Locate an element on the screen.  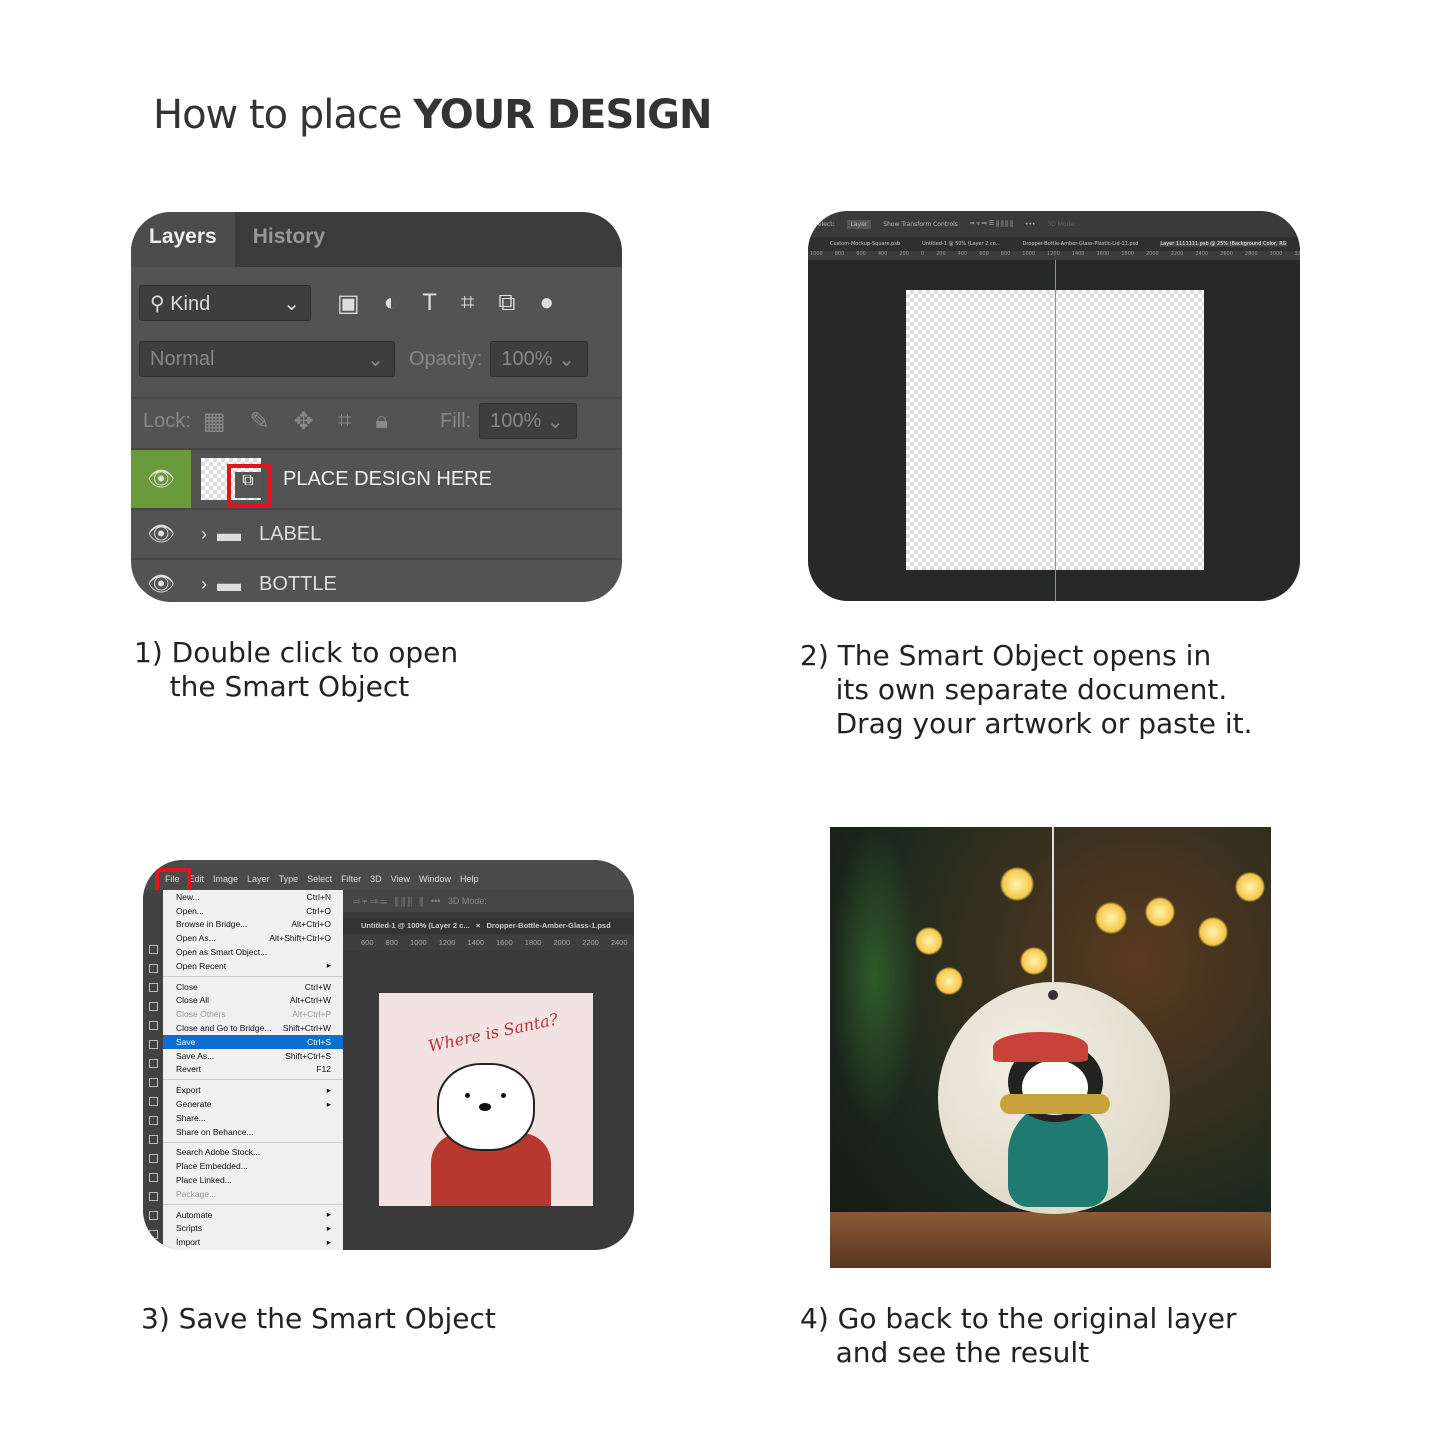
tool-frame-icon is located at coordinates (153, 1044).